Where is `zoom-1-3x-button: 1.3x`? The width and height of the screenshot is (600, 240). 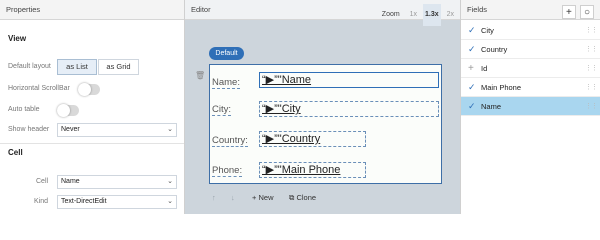 zoom-1-3x-button: 1.3x is located at coordinates (432, 15).